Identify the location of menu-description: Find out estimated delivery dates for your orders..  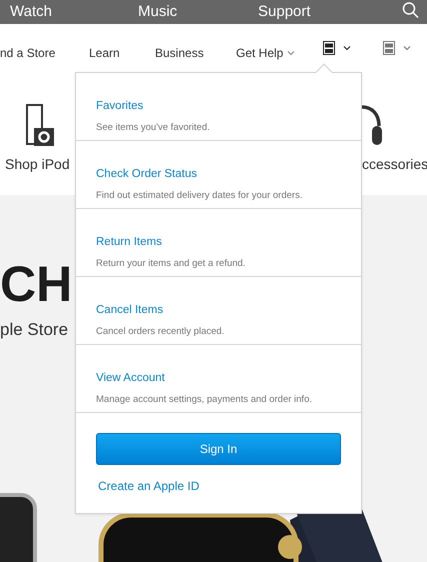
(200, 196).